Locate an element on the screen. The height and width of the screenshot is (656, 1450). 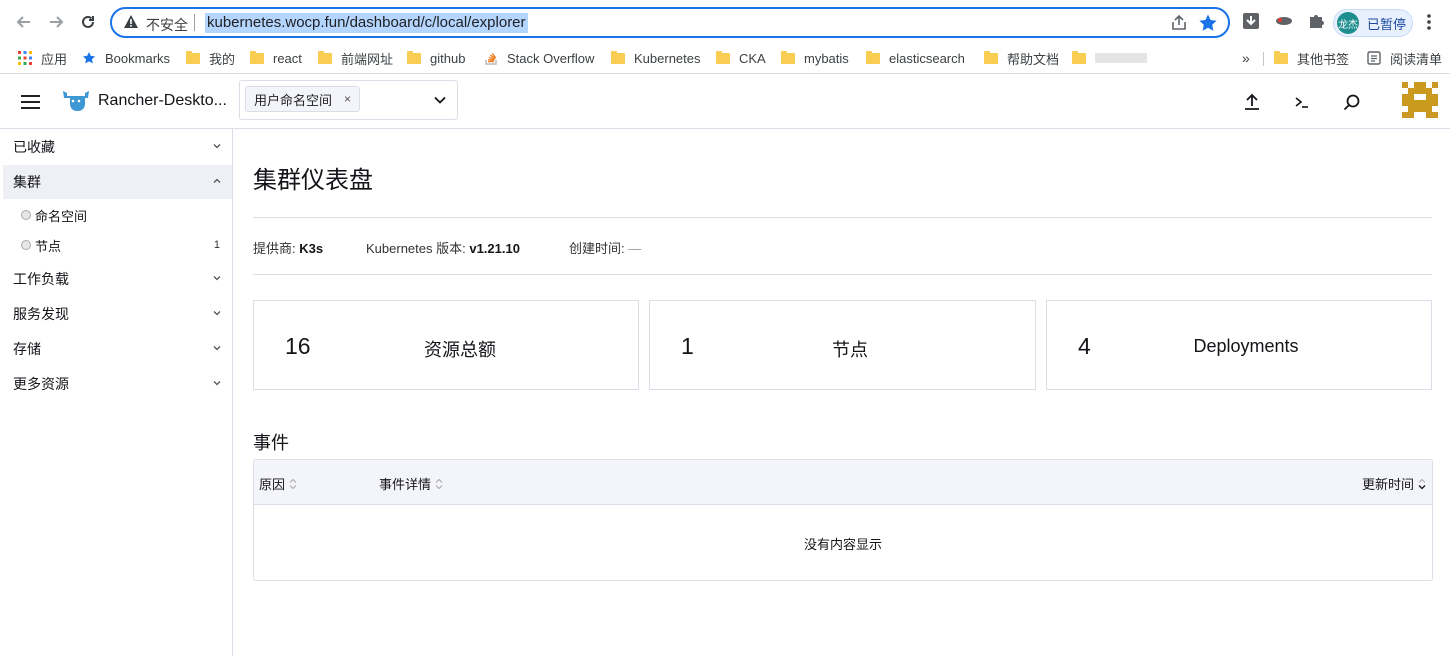
sidebar-group-label: 集群 is located at coordinates (27, 182).